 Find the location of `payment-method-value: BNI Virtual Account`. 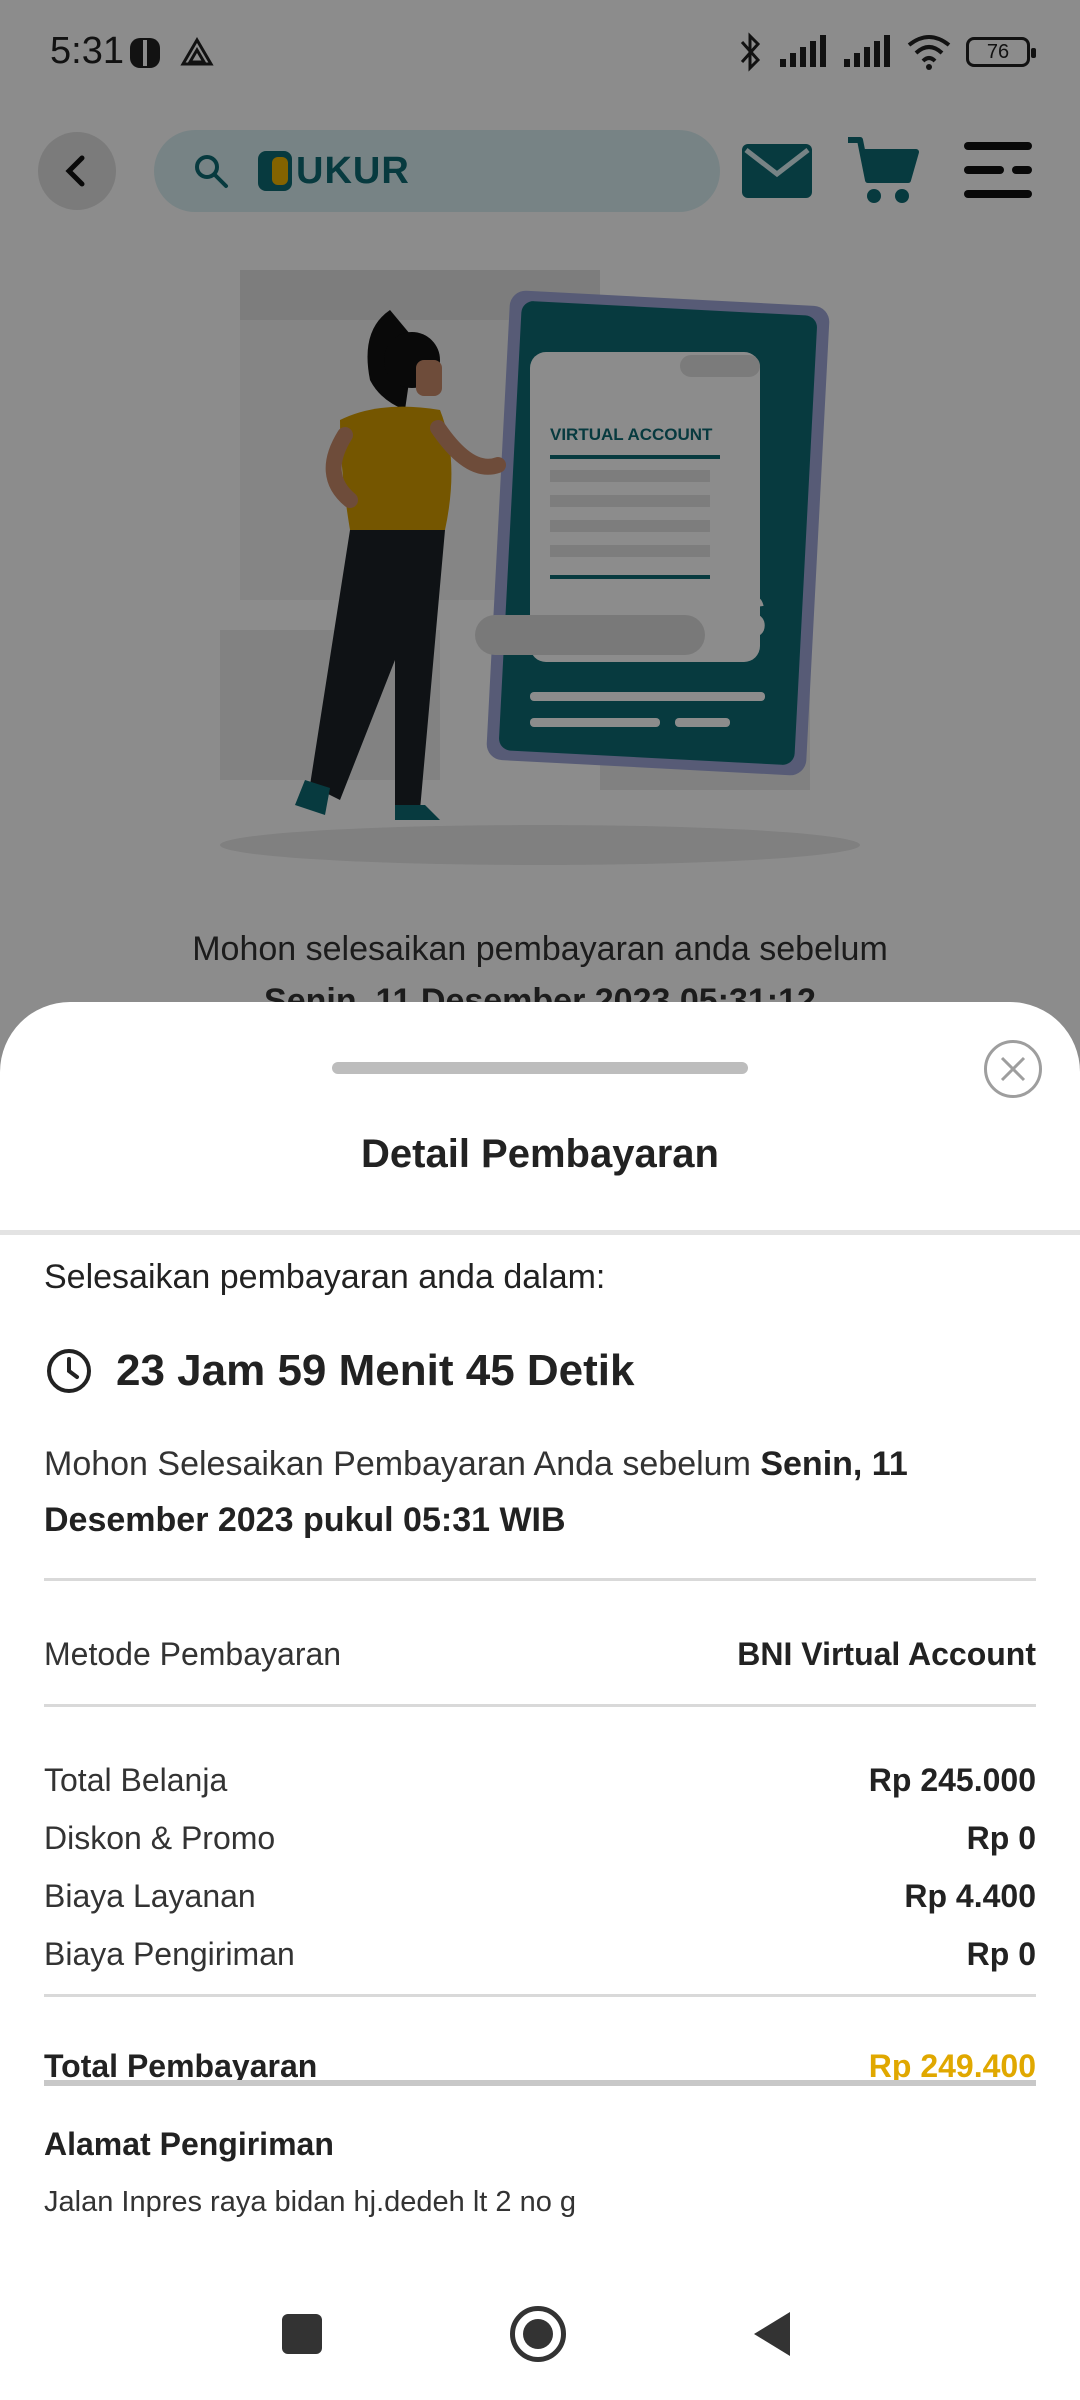

payment-method-value: BNI Virtual Account is located at coordinates (886, 1654).